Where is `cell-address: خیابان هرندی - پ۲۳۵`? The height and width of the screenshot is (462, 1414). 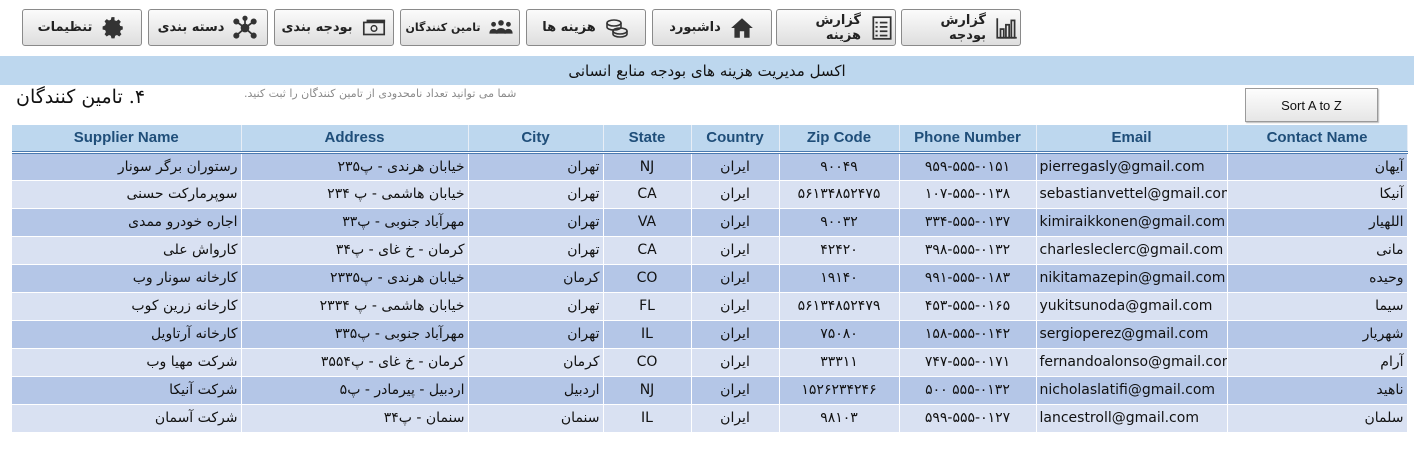
cell-address: خیابان هرندی - پ۲۳۵ is located at coordinates (355, 166).